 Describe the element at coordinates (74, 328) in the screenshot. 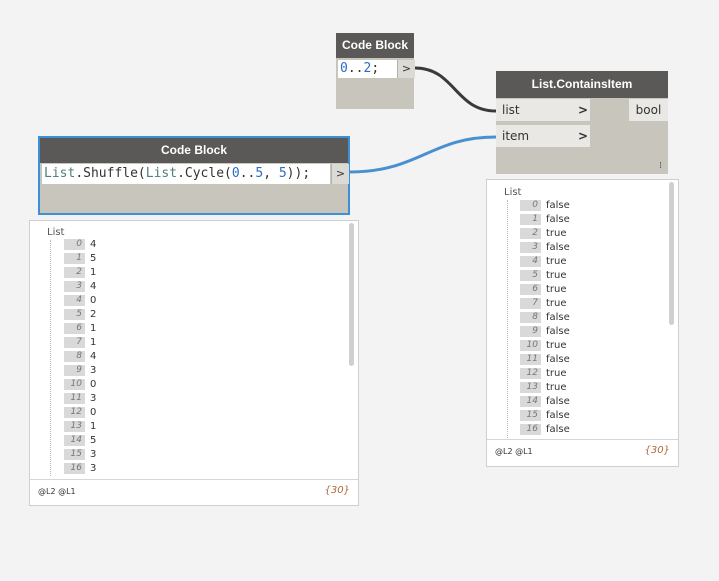

I see `item-index: 6` at that location.